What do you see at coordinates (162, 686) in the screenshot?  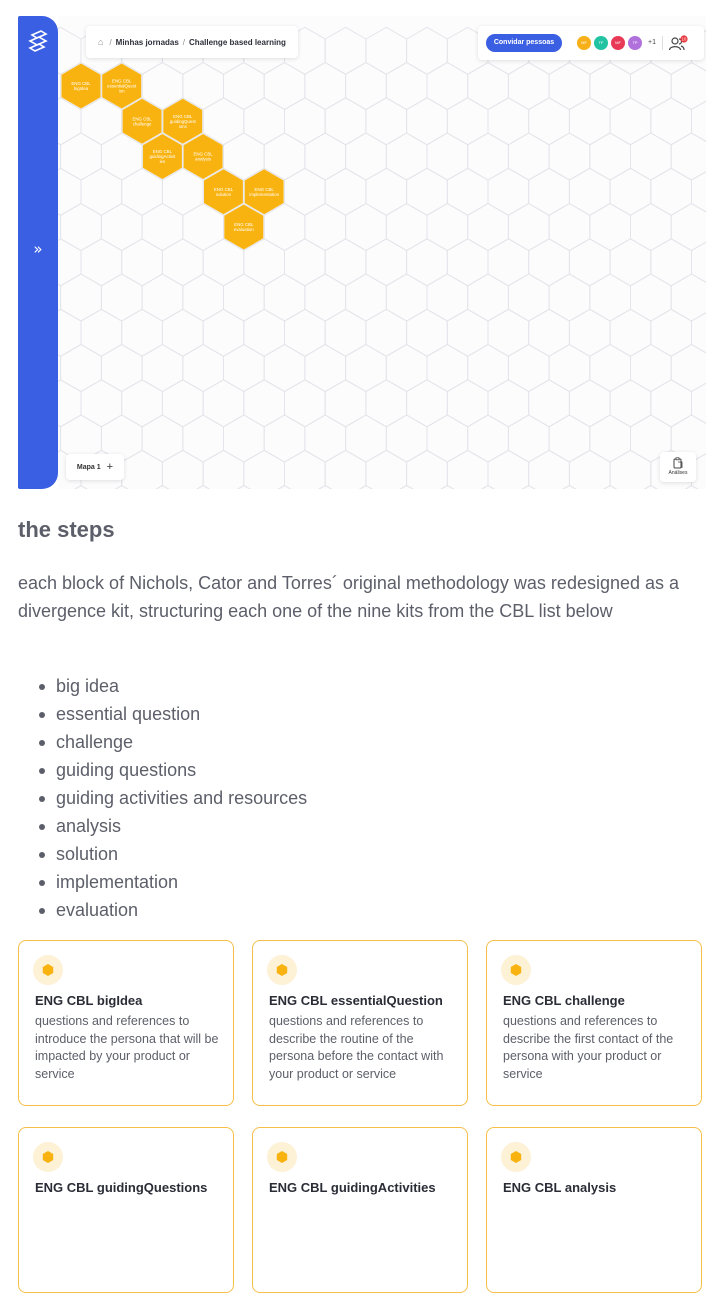 I see `list-item: big idea` at bounding box center [162, 686].